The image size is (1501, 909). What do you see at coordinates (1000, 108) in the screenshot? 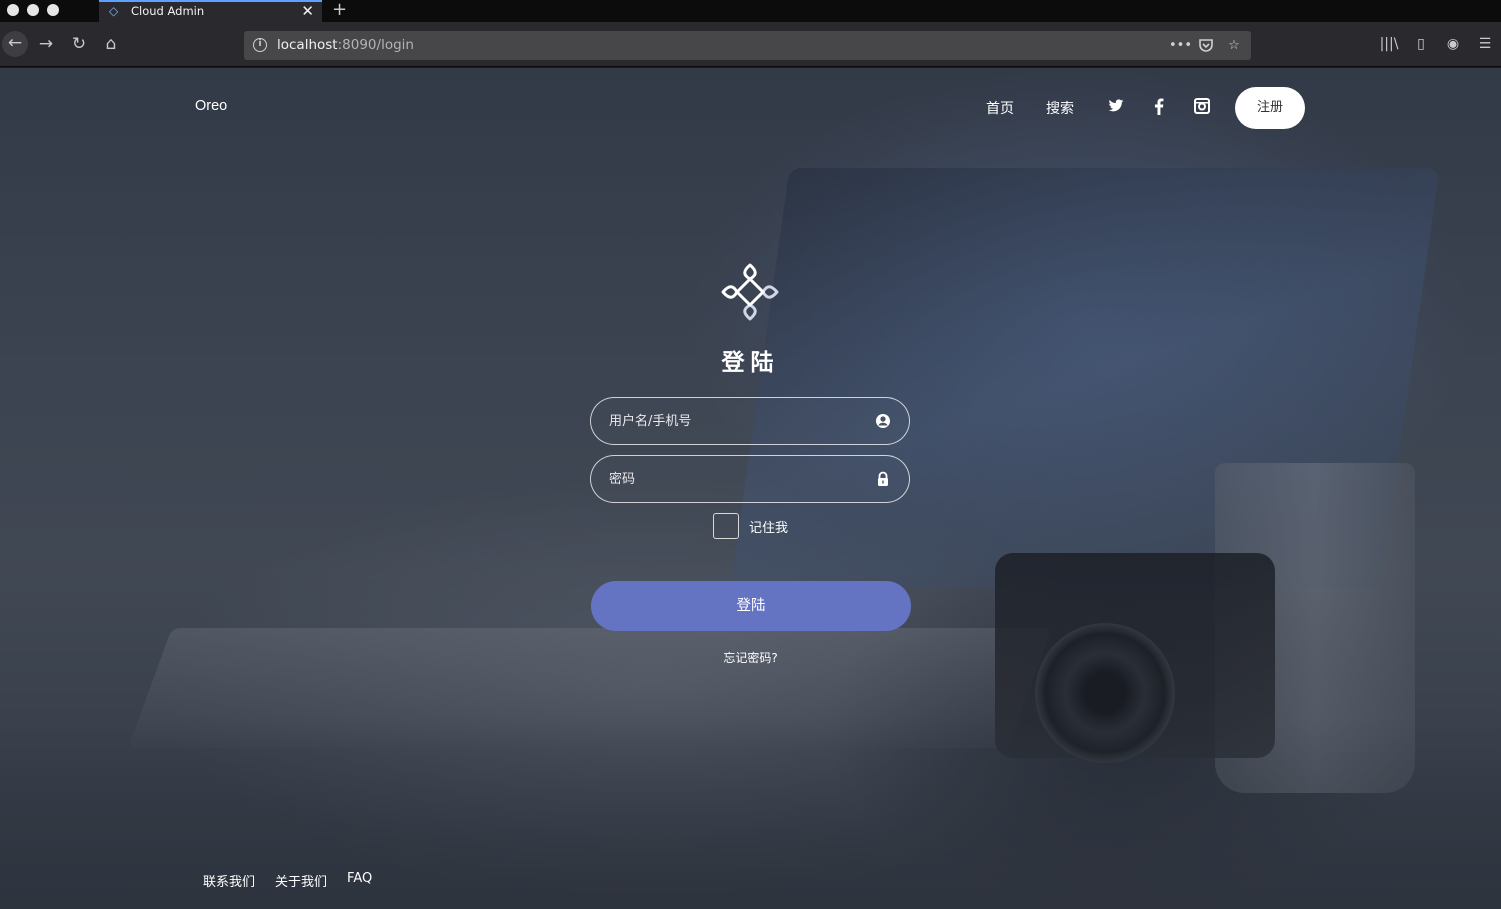
I see `nav-home-link: 首页` at bounding box center [1000, 108].